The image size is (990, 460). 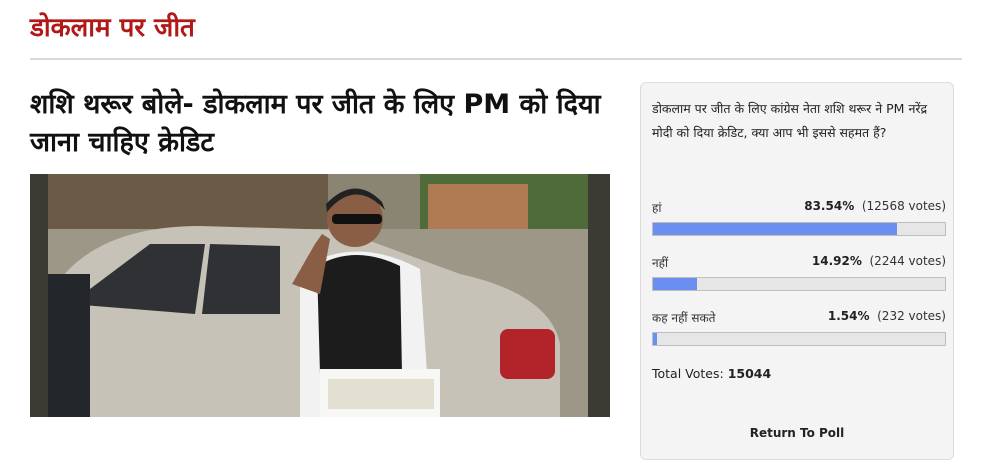 I want to click on poll-option-label: हां, so click(x=657, y=208).